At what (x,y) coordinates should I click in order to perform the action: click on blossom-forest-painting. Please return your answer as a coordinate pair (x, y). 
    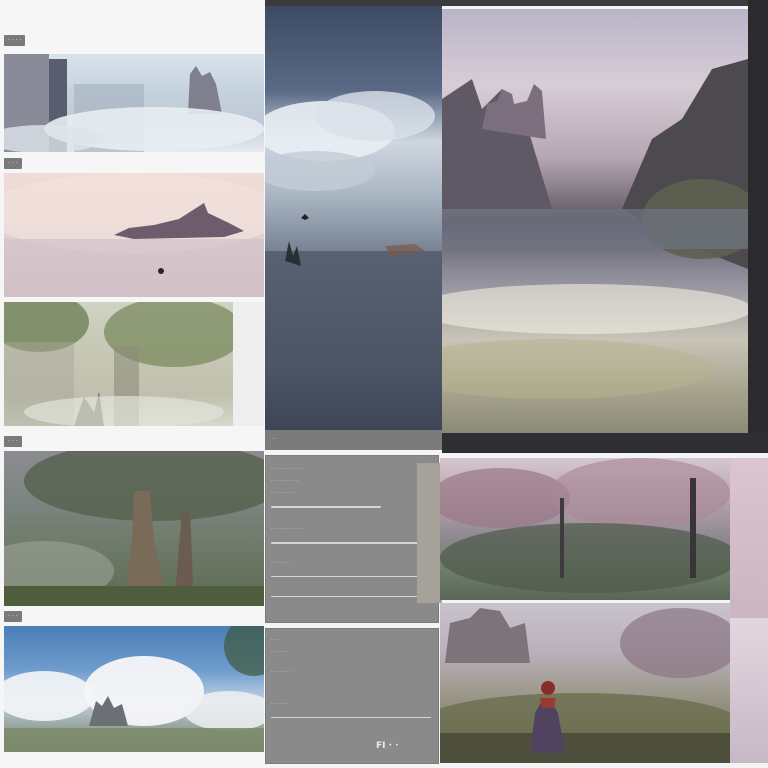
    Looking at the image, I should click on (585, 525).